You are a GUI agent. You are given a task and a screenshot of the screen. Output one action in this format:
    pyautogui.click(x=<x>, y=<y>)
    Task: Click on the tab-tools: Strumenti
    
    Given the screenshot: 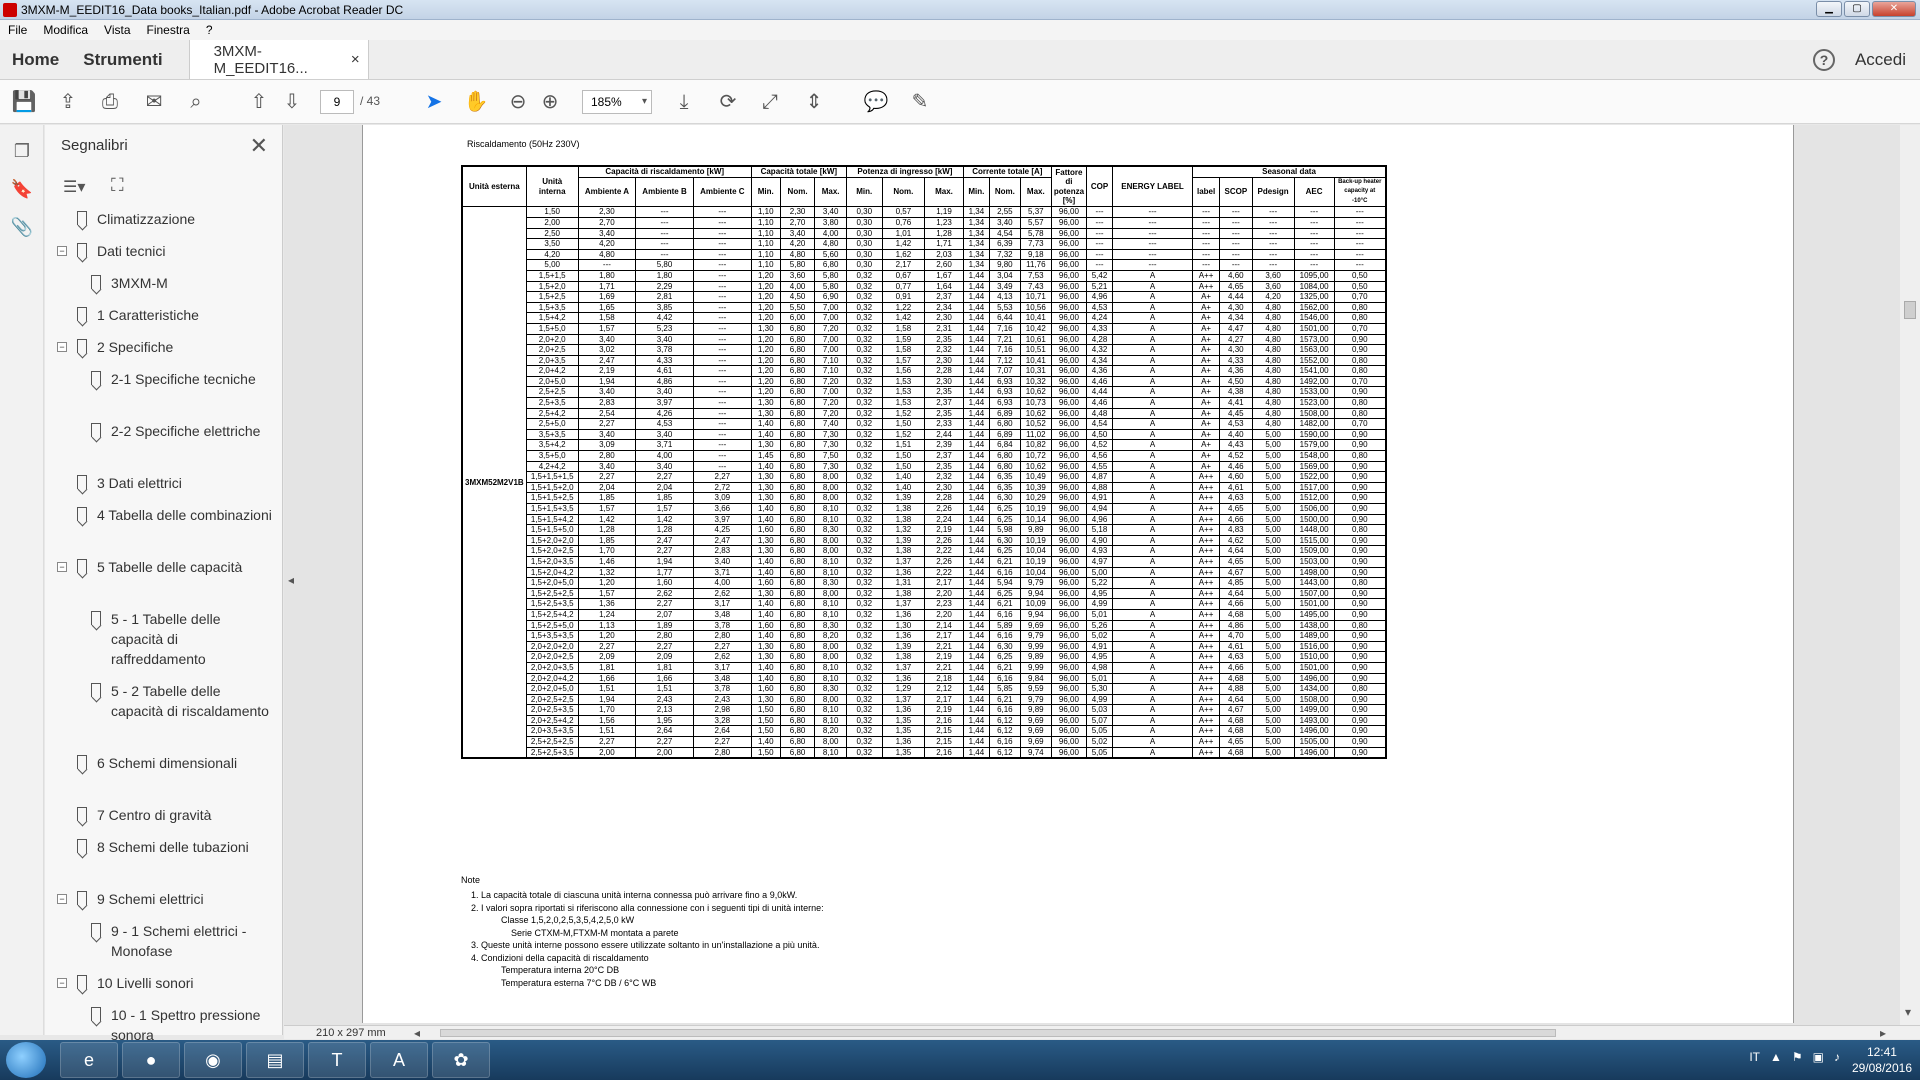 What is the action you would take?
    pyautogui.click(x=122, y=59)
    